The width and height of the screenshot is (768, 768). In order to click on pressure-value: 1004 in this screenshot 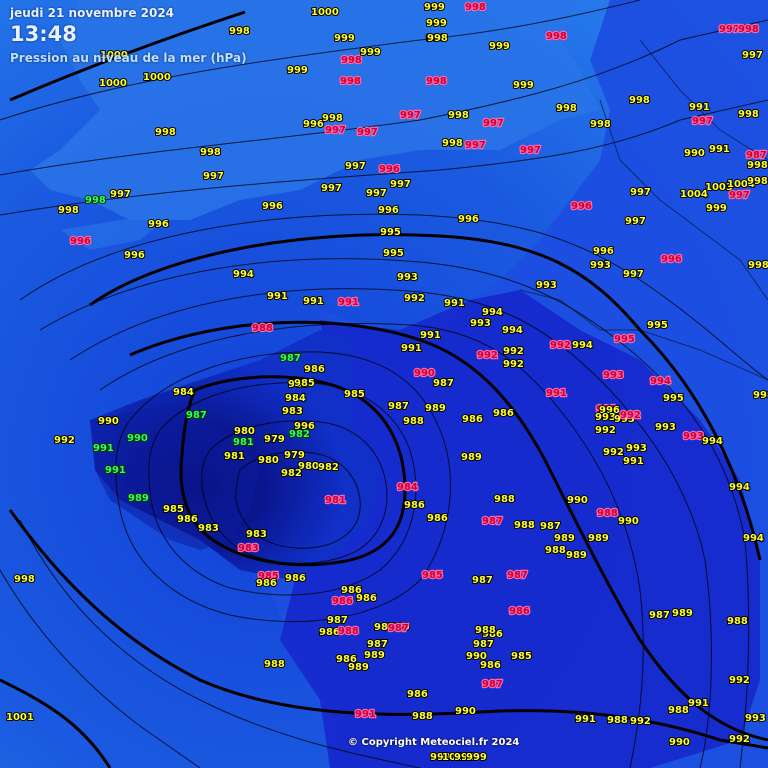, I will do `click(694, 194)`.